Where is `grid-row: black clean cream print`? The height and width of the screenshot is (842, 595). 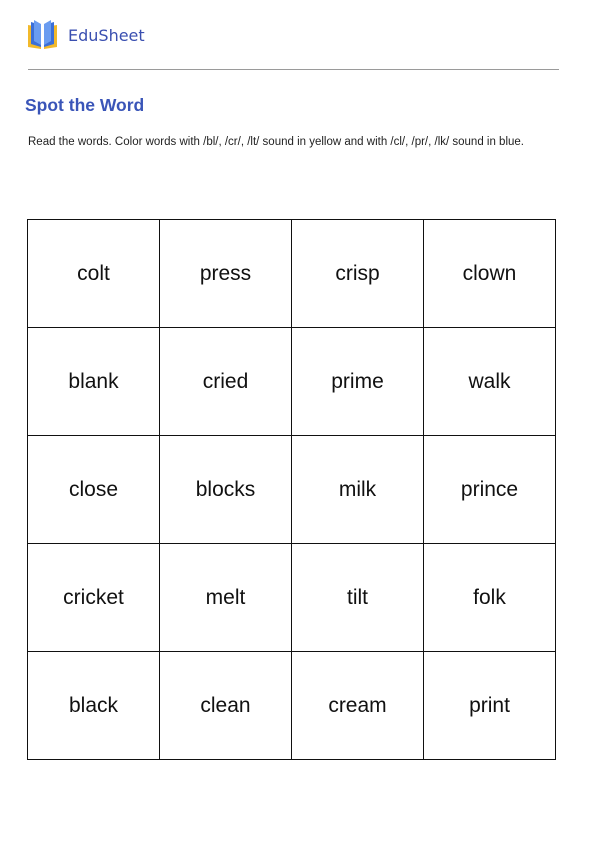 grid-row: black clean cream print is located at coordinates (291, 705).